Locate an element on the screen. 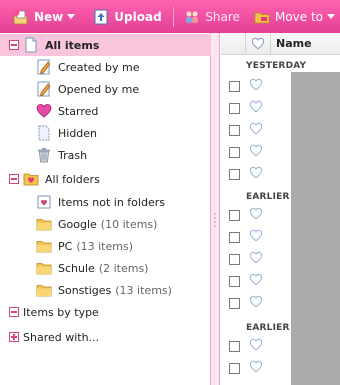 This screenshot has height=385, width=340. move-to-button: Move to is located at coordinates (294, 17).